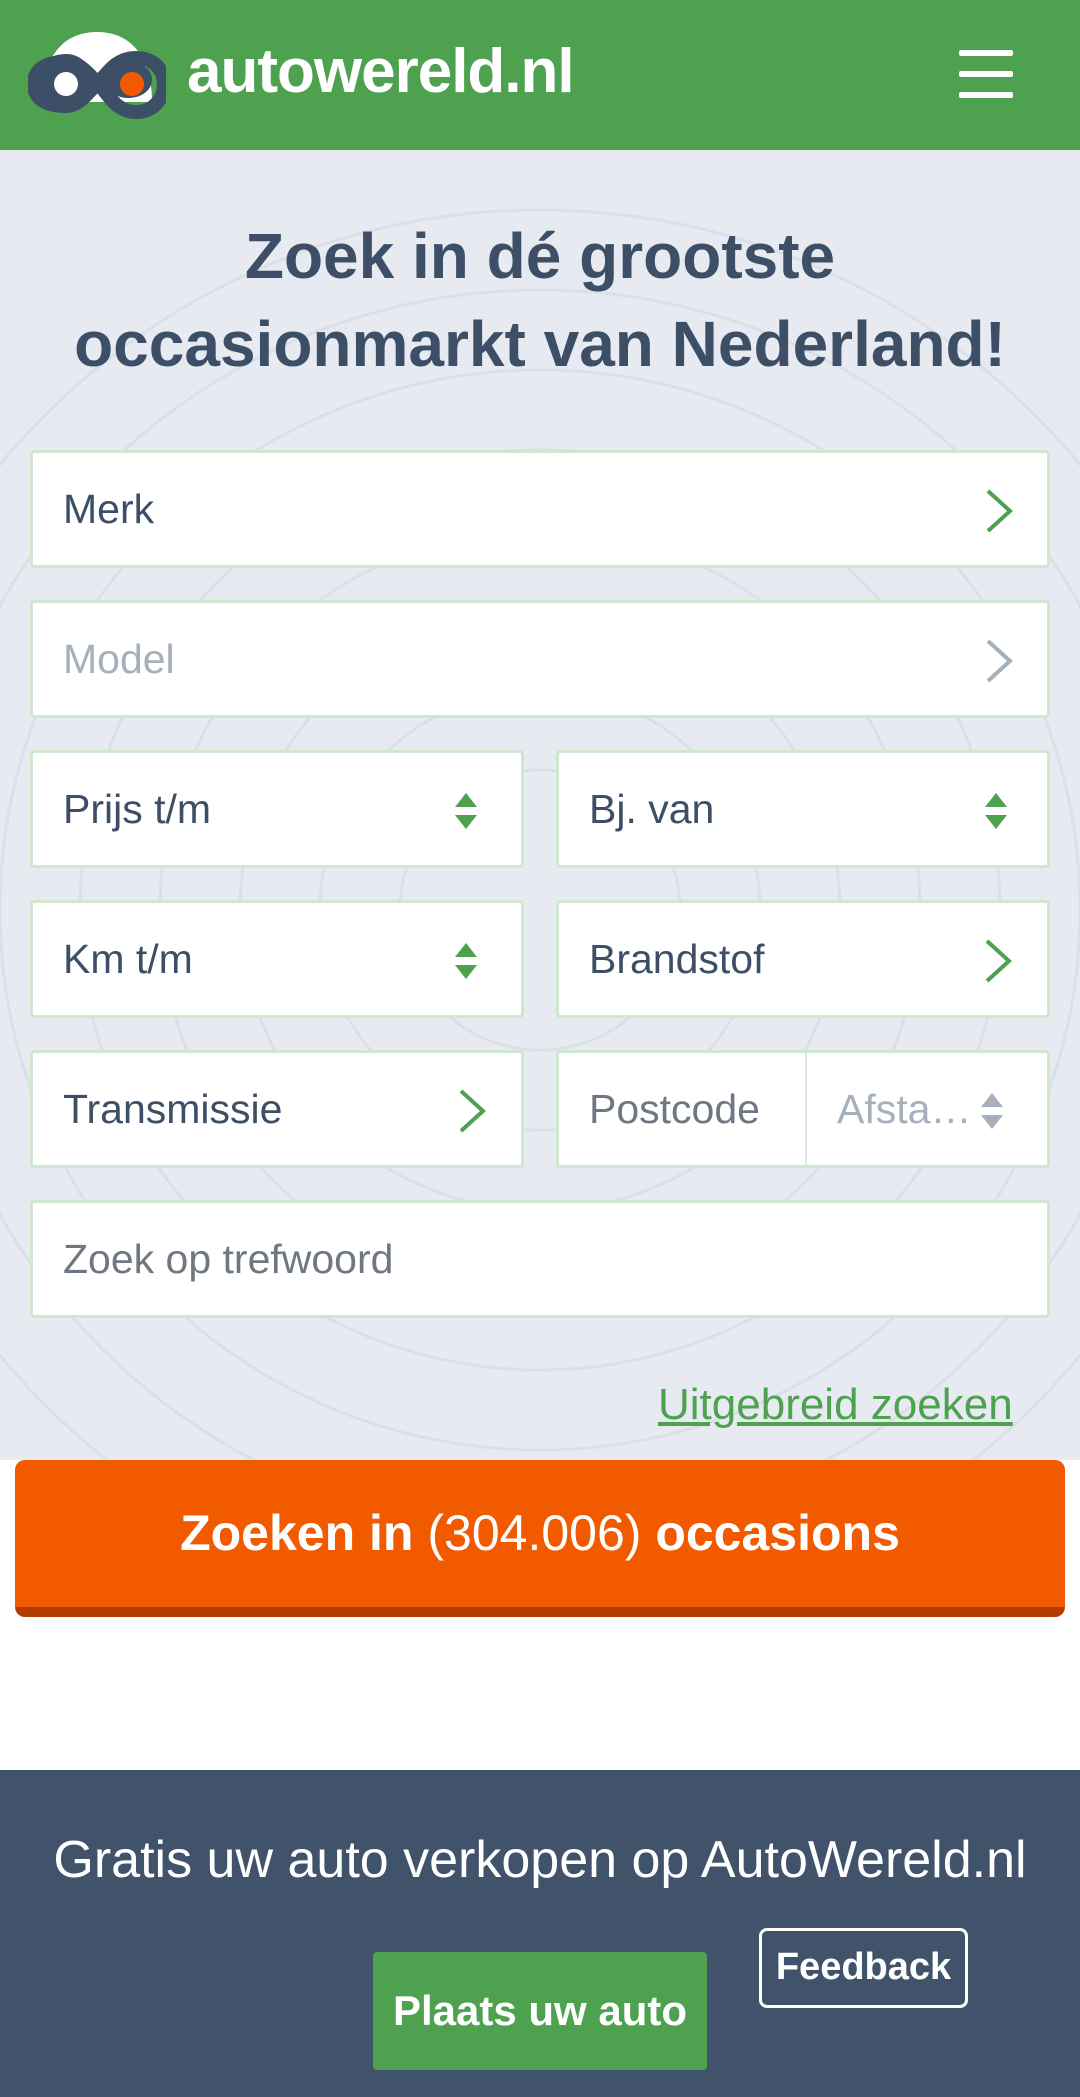 The width and height of the screenshot is (1080, 2097). Describe the element at coordinates (173, 1109) in the screenshot. I see `transmissie-label: Transmissie` at that location.